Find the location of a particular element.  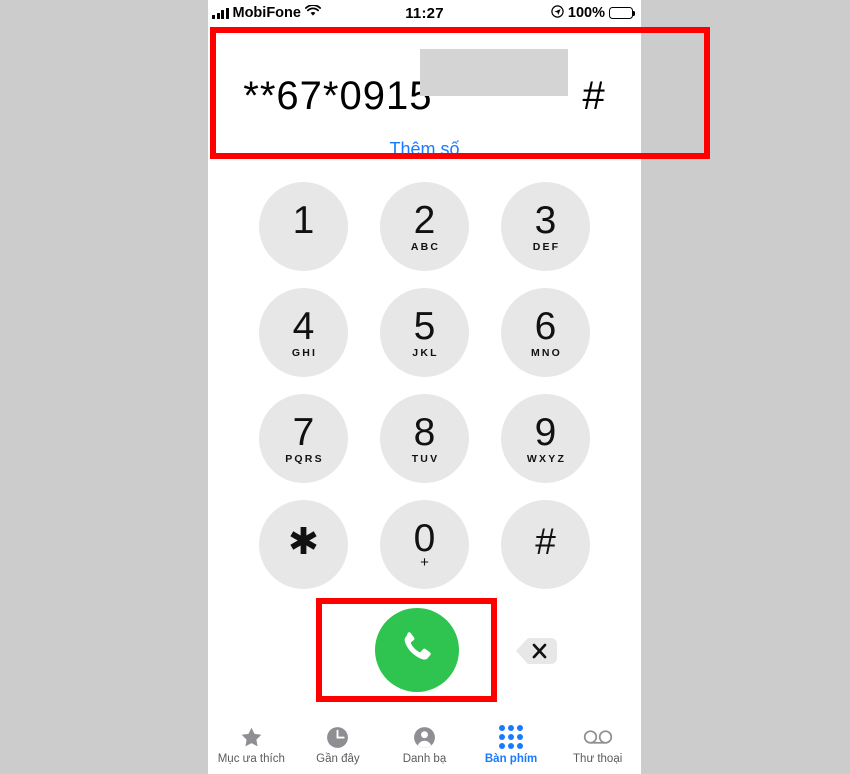

tab-contacts: Danh bạ is located at coordinates (424, 744).